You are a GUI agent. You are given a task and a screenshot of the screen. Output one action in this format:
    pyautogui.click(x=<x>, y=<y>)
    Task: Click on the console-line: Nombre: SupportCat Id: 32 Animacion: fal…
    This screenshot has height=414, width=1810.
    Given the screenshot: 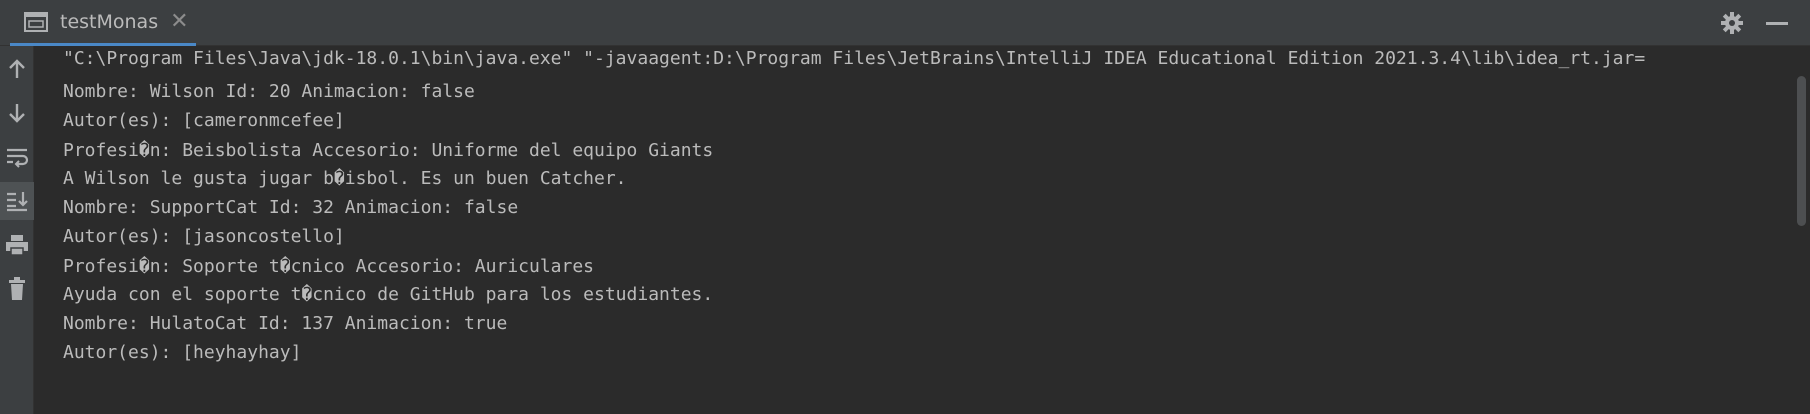 What is the action you would take?
    pyautogui.click(x=291, y=207)
    